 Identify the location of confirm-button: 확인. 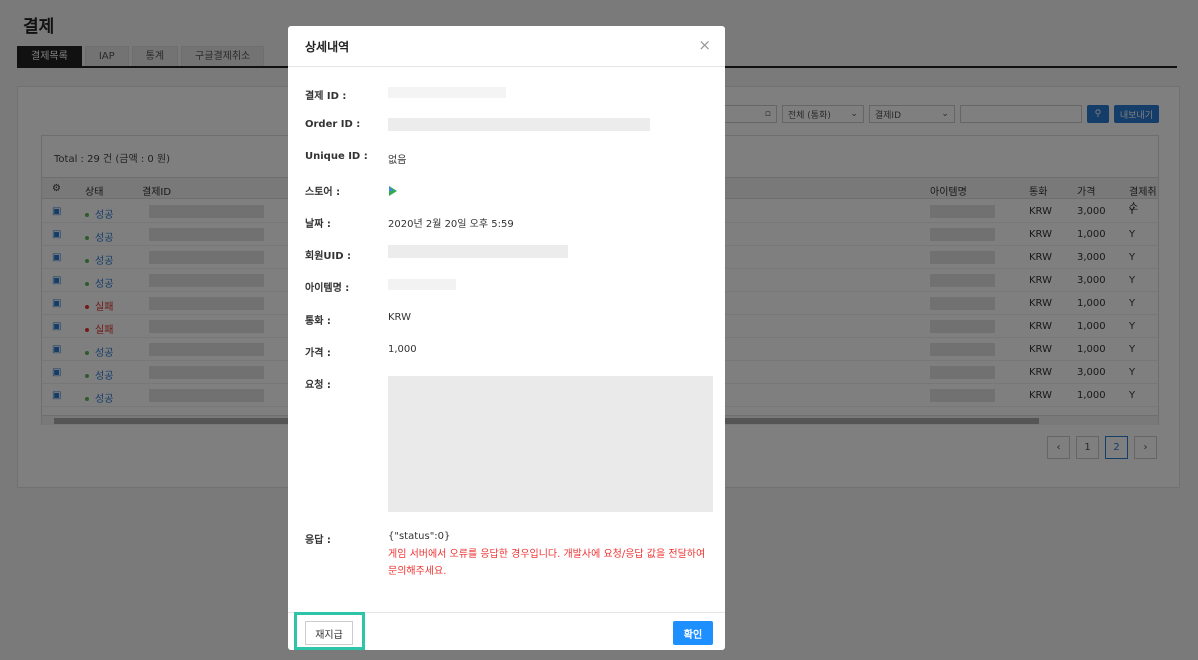
(693, 633).